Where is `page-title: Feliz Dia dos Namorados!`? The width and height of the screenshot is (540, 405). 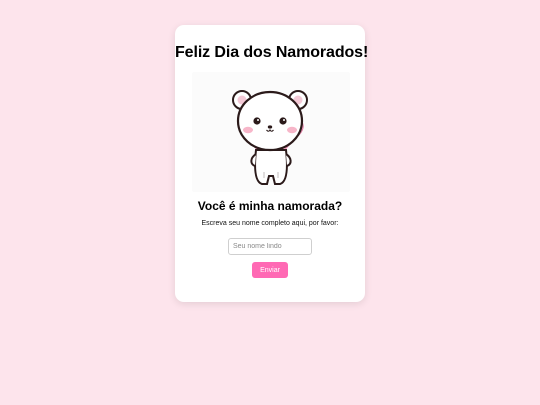
page-title: Feliz Dia dos Namorados! is located at coordinates (272, 52).